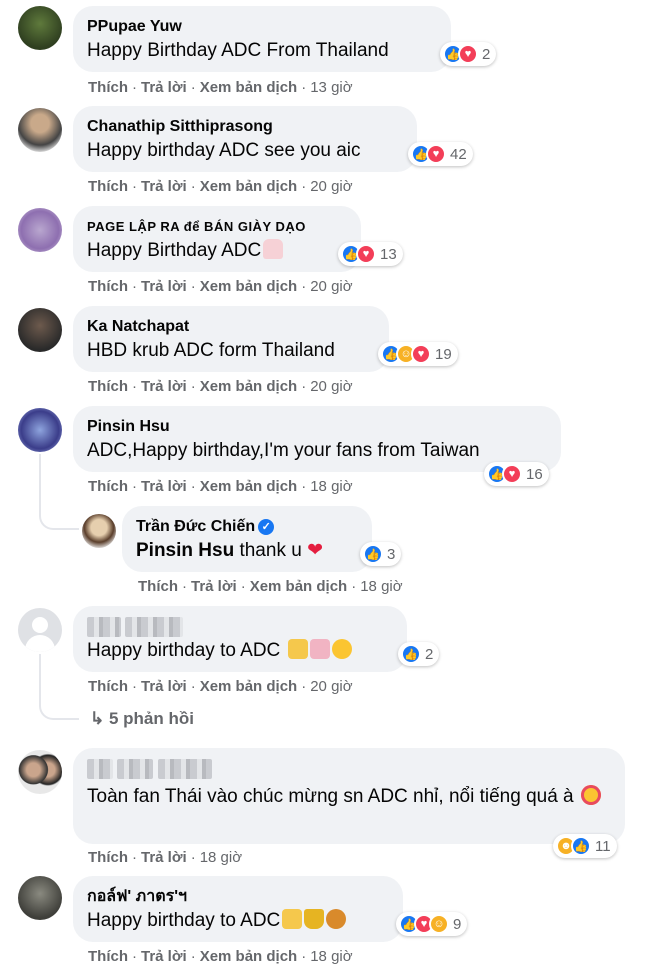 The height and width of the screenshot is (966, 660). I want to click on care-reaction-icon: ☺, so click(439, 924).